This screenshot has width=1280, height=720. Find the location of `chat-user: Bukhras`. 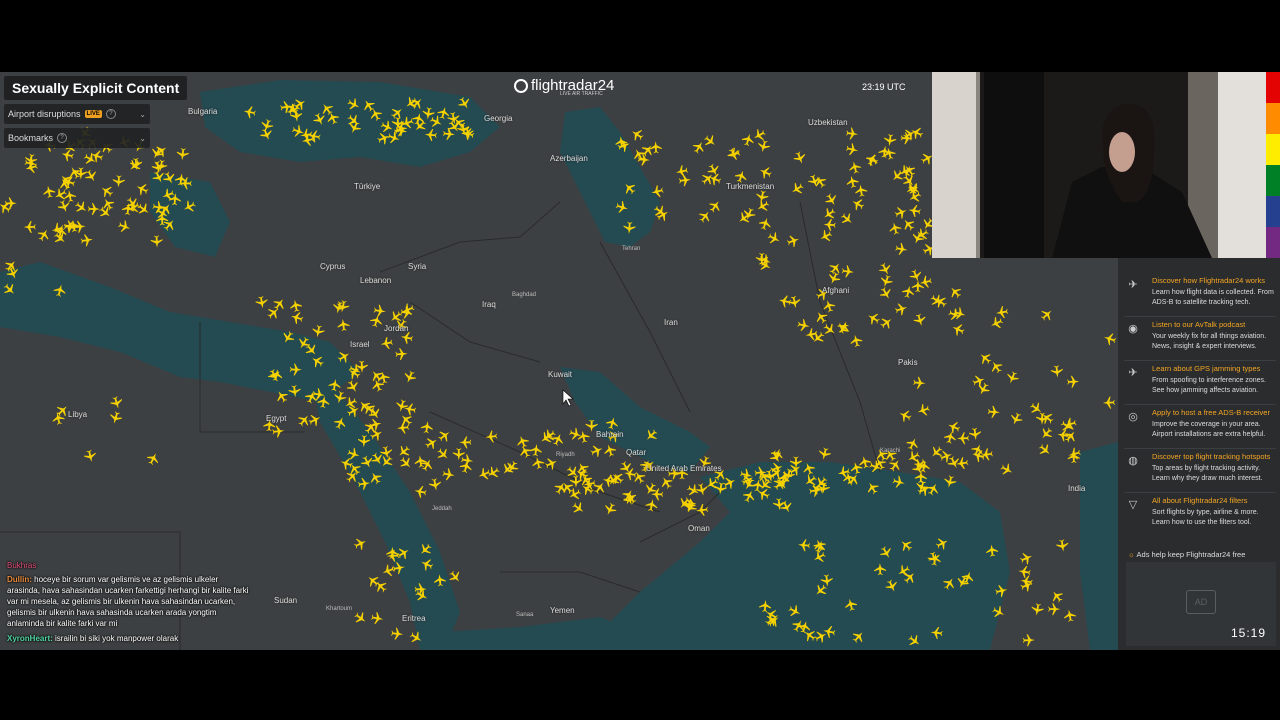

chat-user: Bukhras is located at coordinates (22, 565).